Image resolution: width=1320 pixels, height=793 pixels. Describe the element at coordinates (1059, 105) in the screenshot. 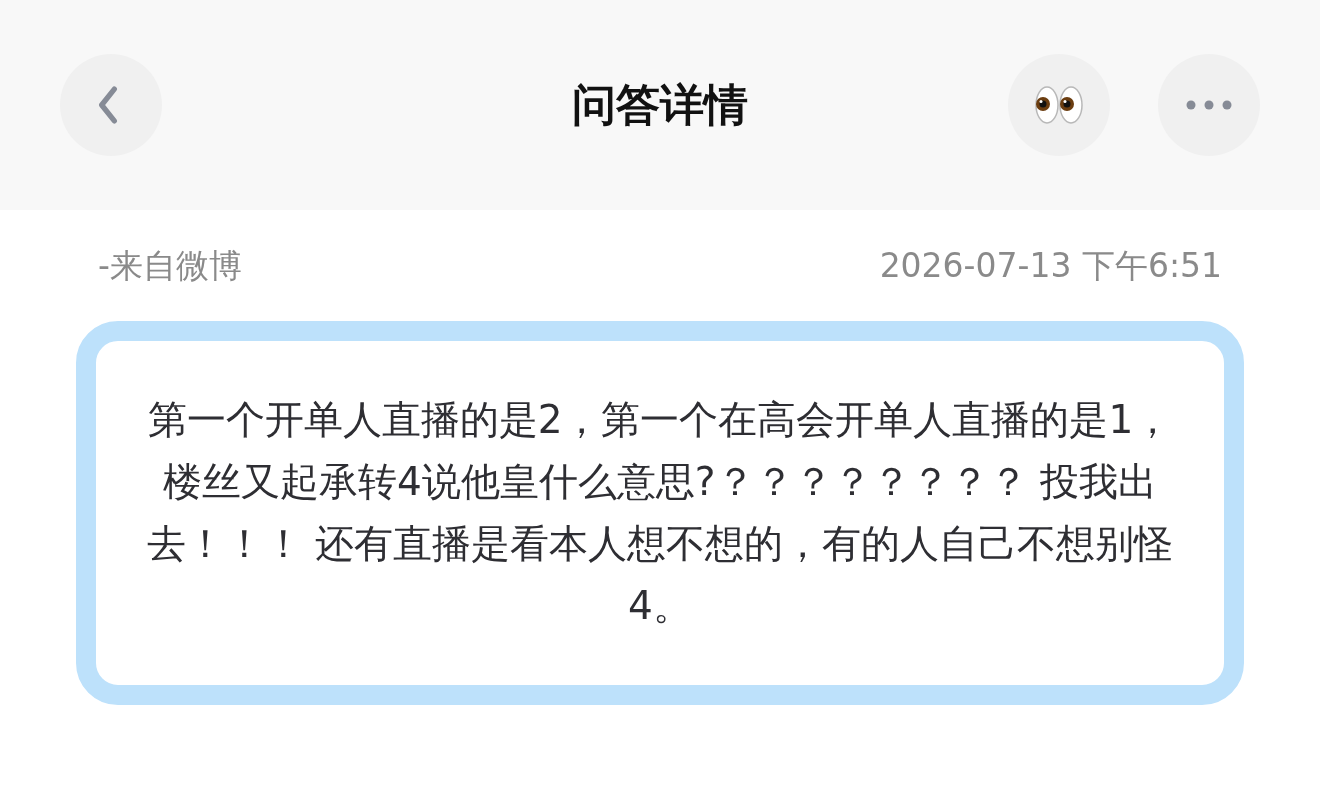

I see `eyes-icon` at that location.